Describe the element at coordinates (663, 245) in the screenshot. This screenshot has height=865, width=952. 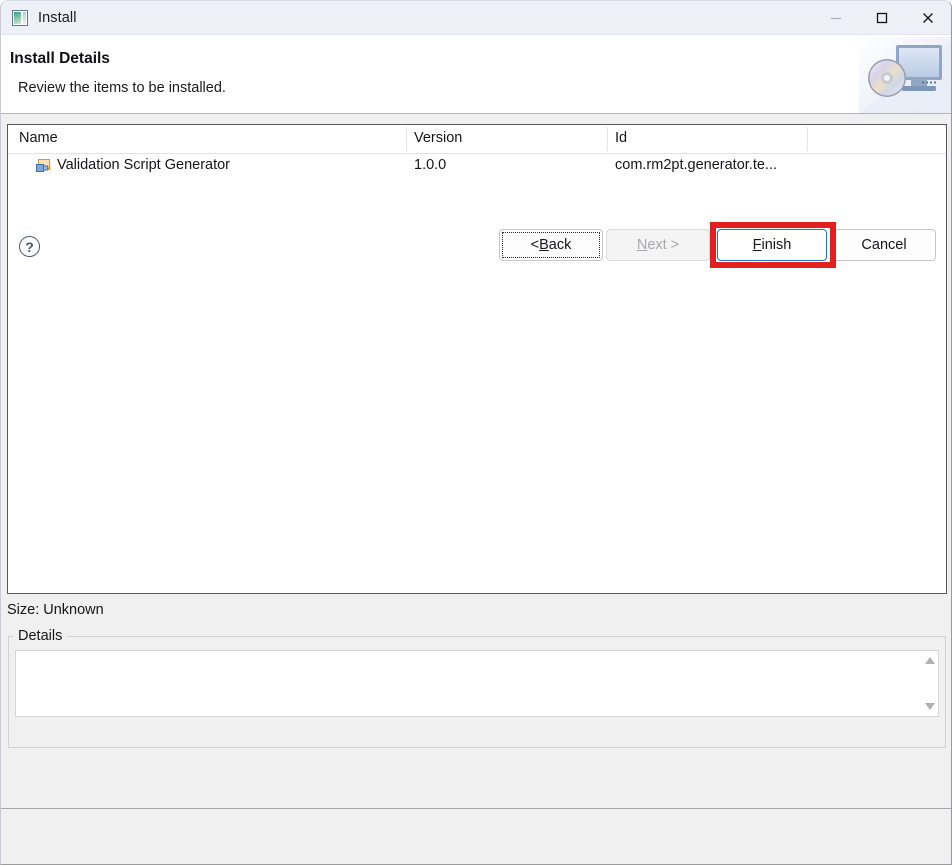
I see `next-button-suffix: ext >` at that location.